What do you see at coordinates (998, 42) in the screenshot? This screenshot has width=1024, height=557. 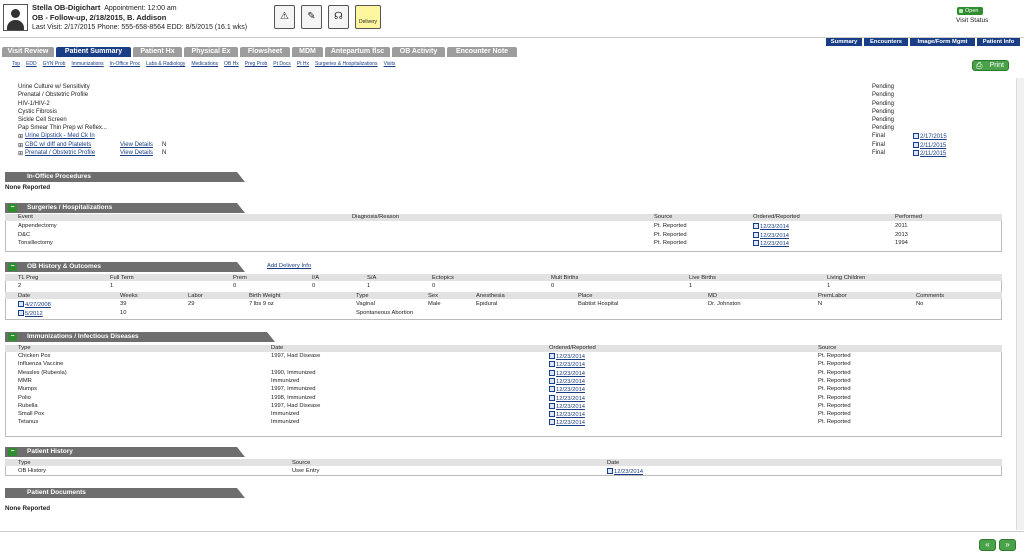 I see `tab-patient-info: Patient Info` at bounding box center [998, 42].